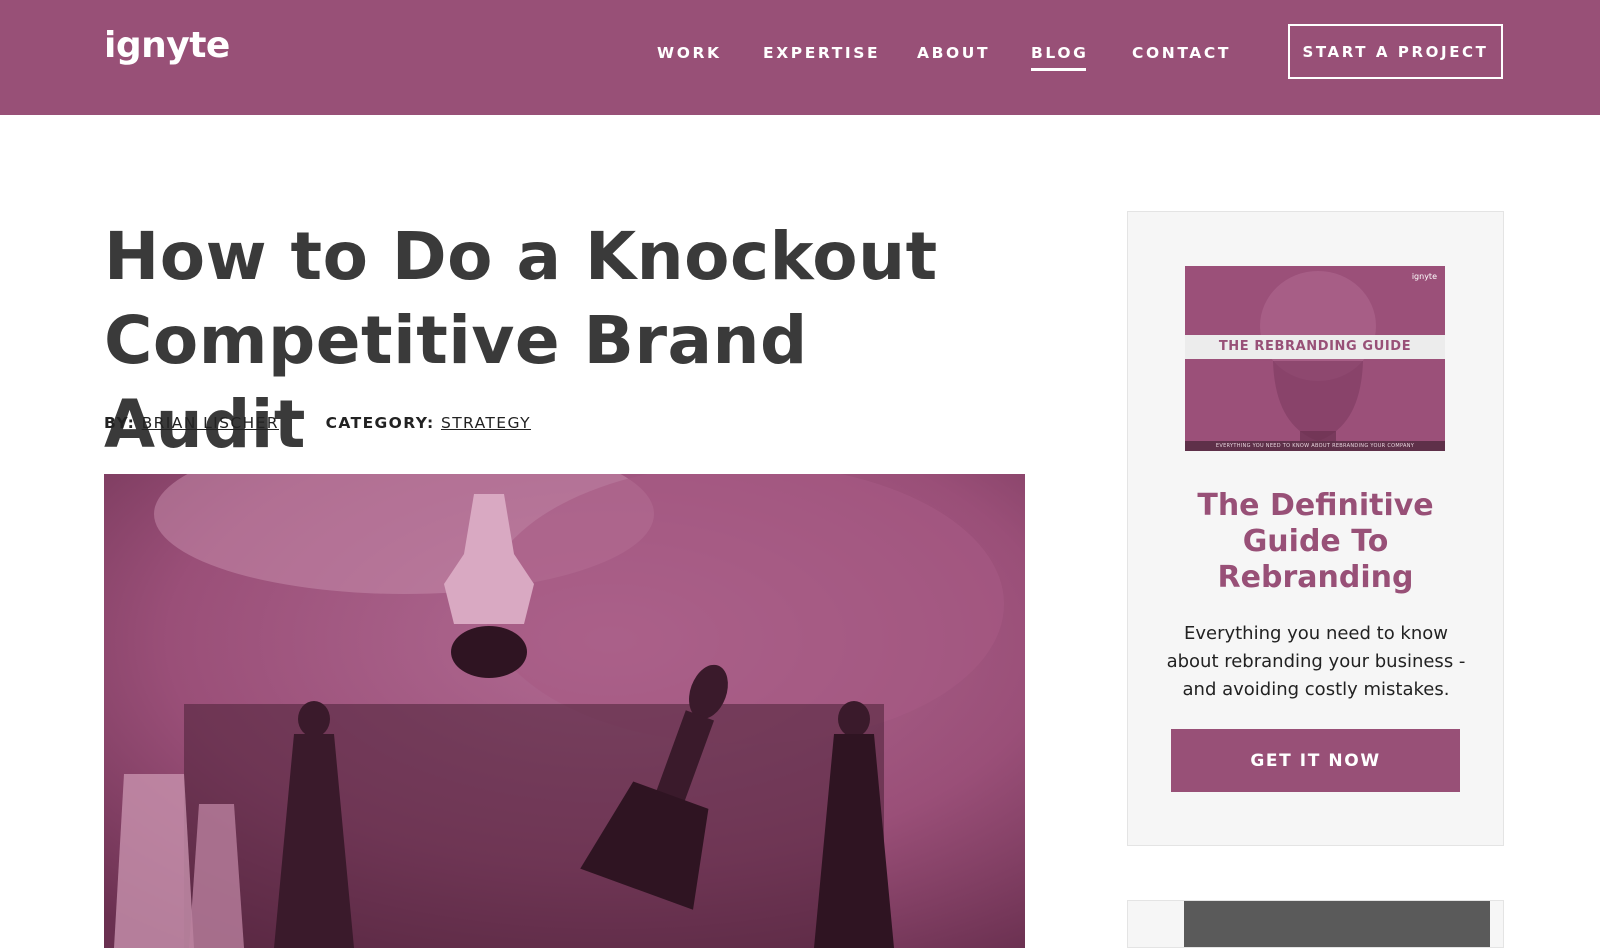 The width and height of the screenshot is (1600, 948). What do you see at coordinates (1315, 760) in the screenshot?
I see `get-it-now-button: GET IT NOW` at bounding box center [1315, 760].